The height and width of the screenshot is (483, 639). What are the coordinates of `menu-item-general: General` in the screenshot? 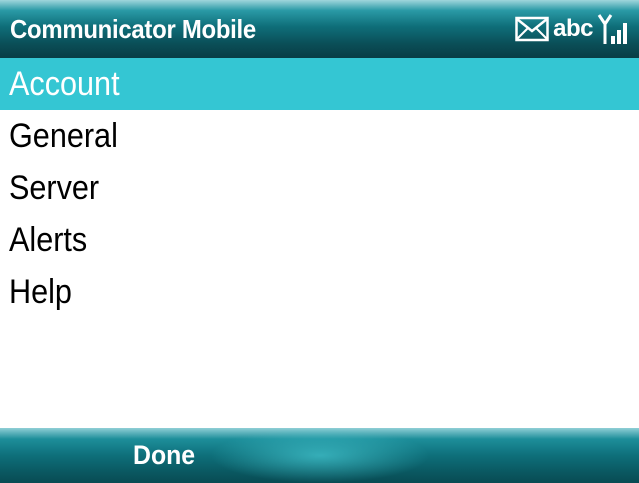 It's located at (319, 136).